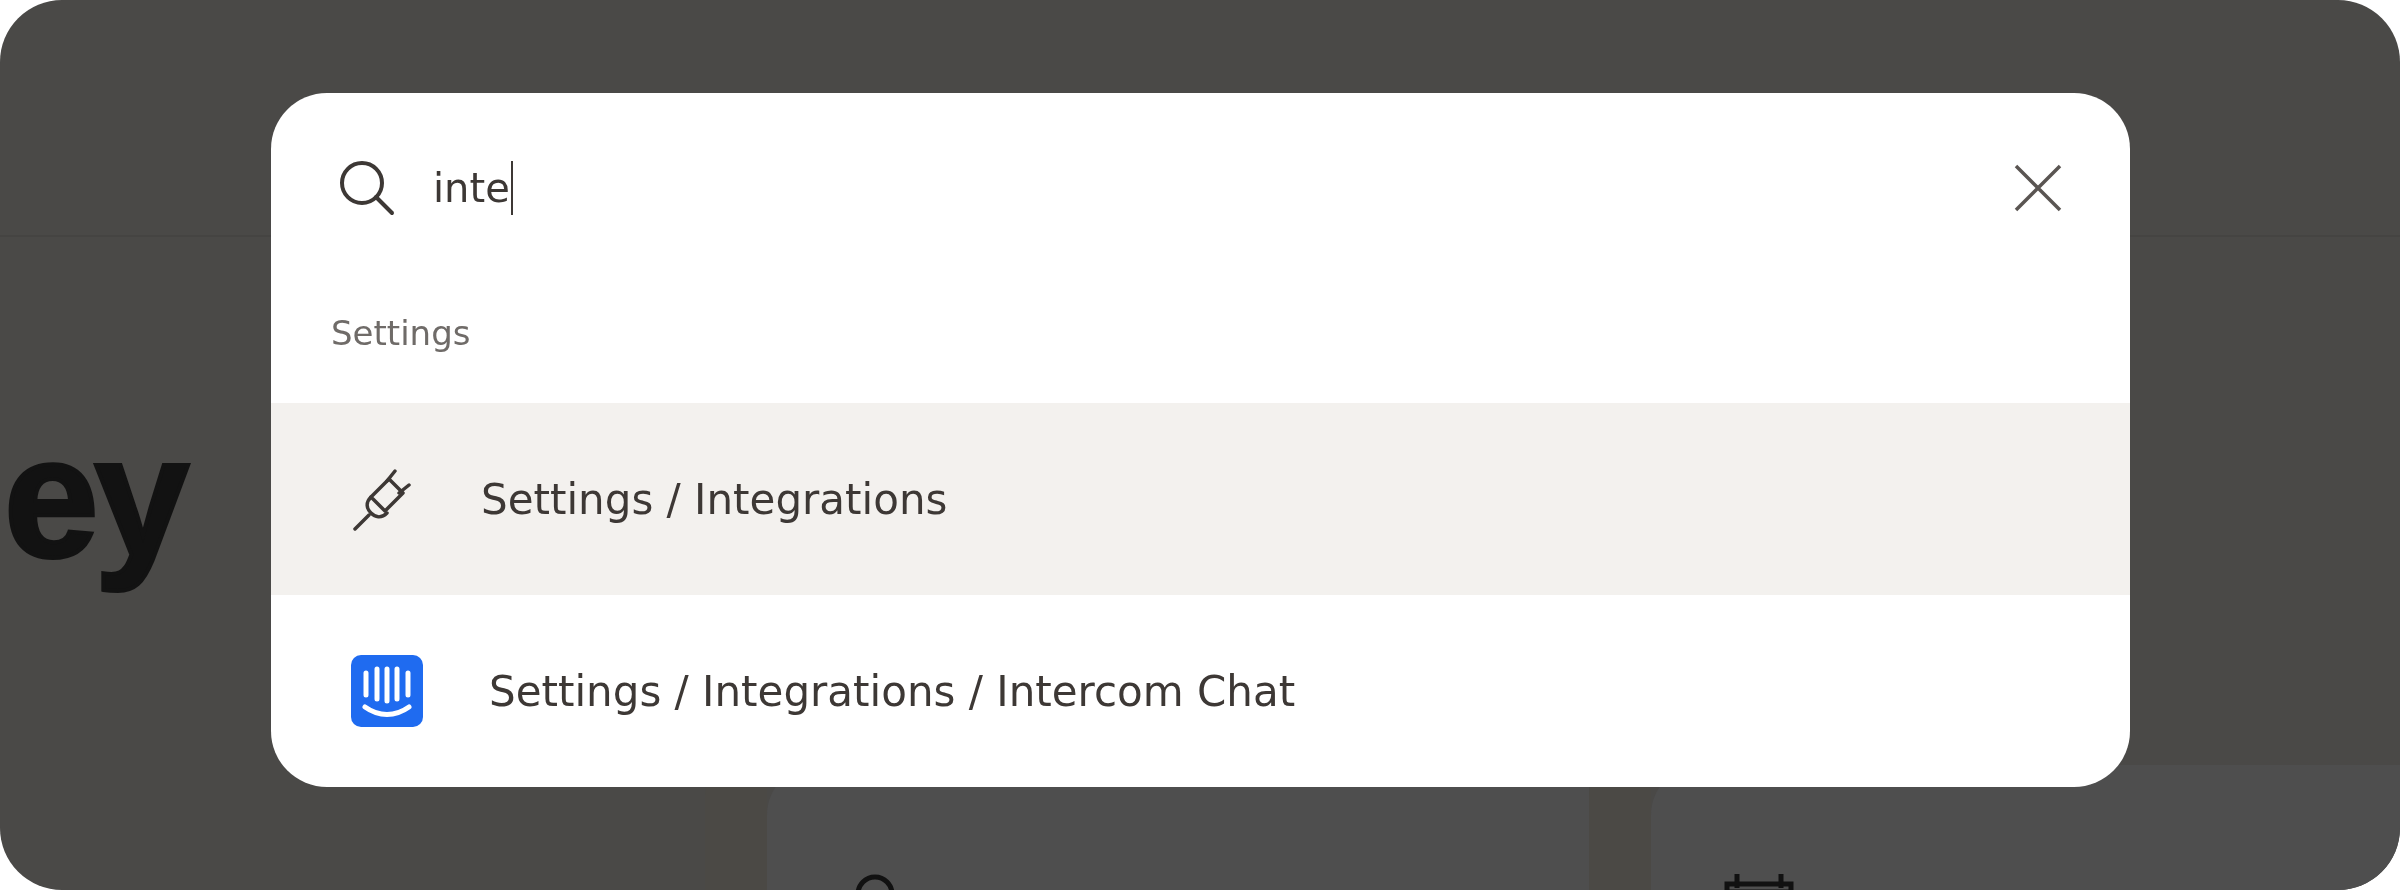 This screenshot has width=2400, height=890. Describe the element at coordinates (473, 188) in the screenshot. I see `search-field: inte` at that location.